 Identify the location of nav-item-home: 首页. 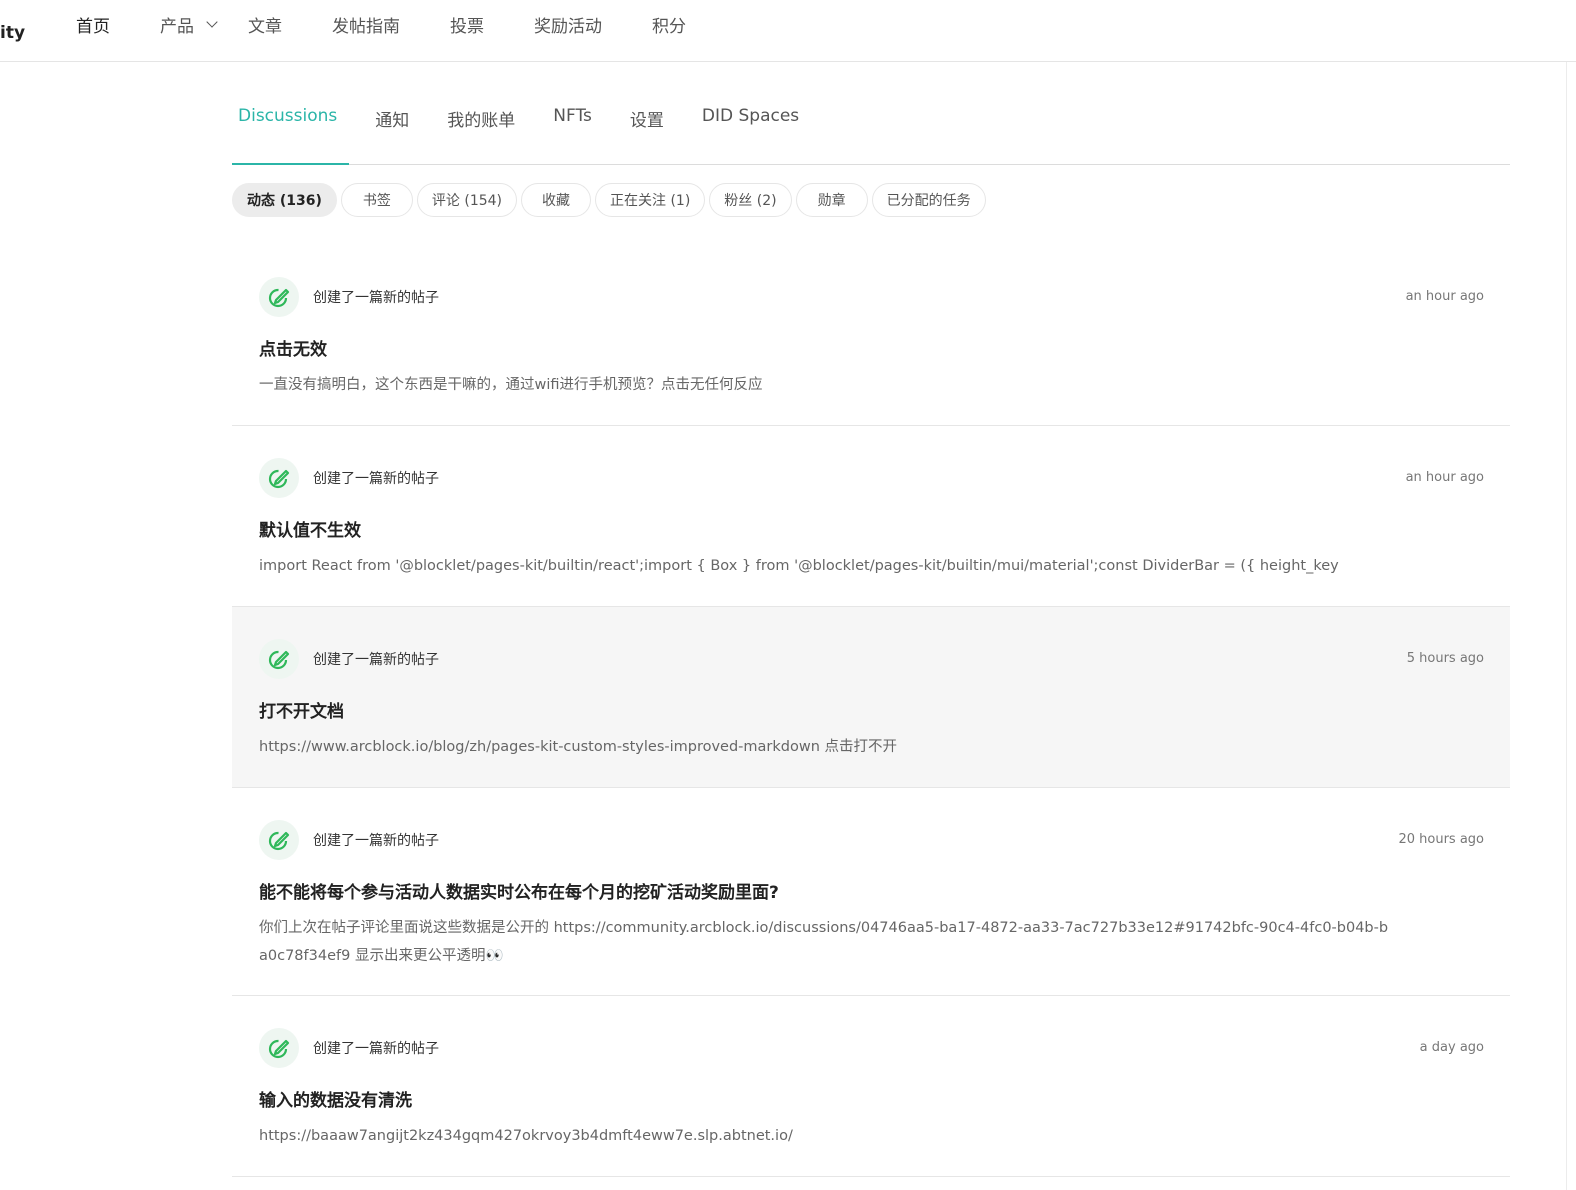
(93, 24).